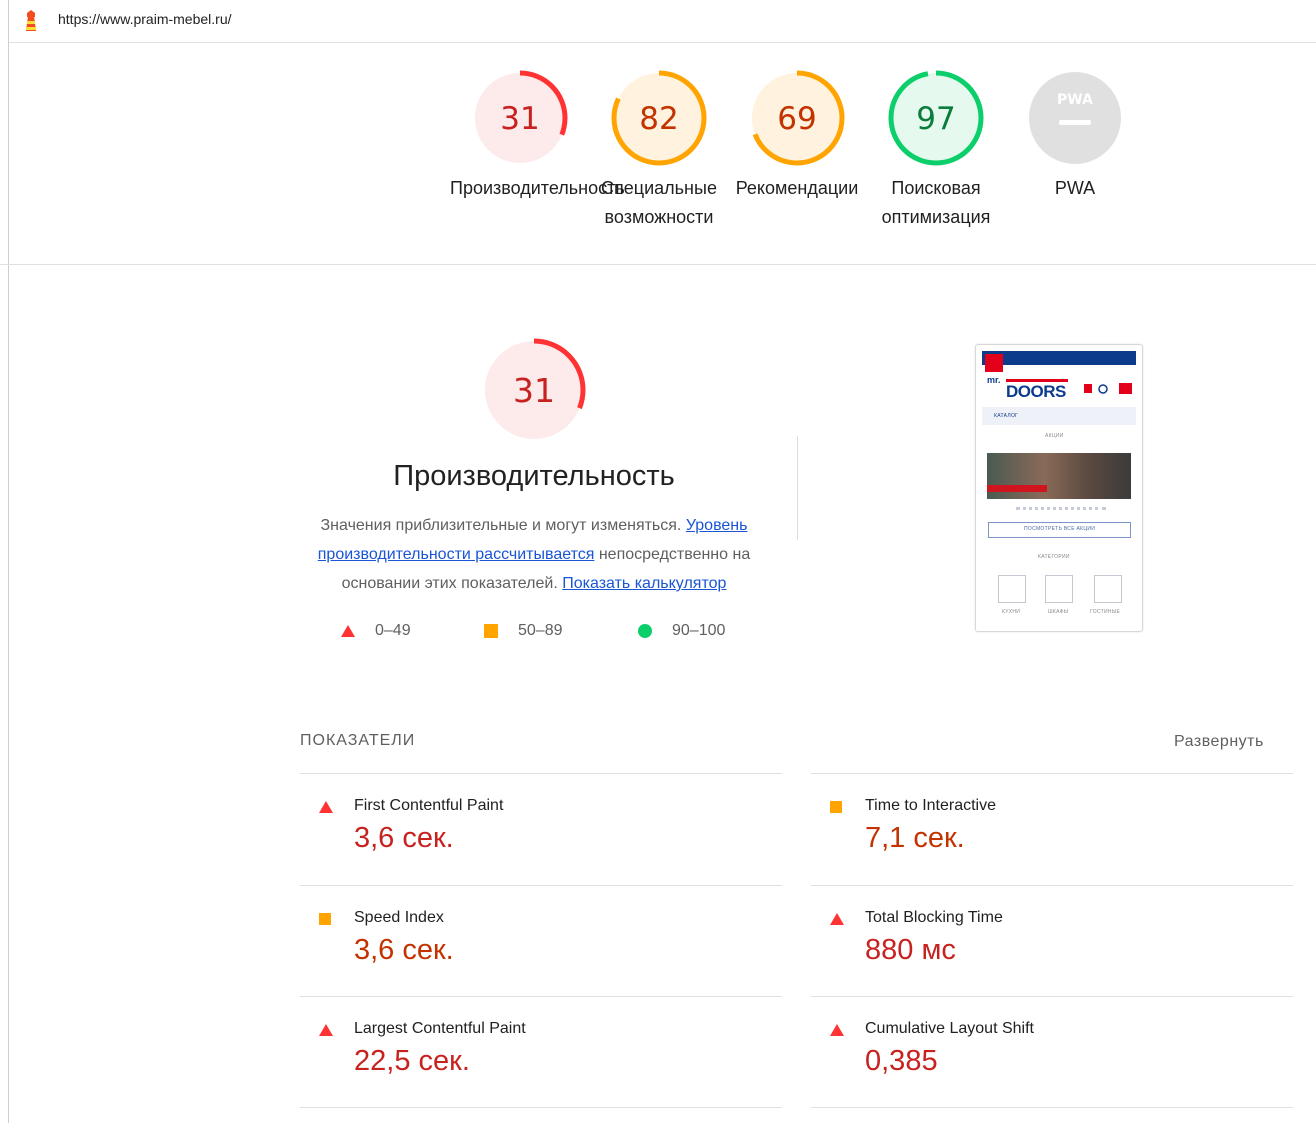  Describe the element at coordinates (1046, 829) in the screenshot. I see `metric-time-to-interactive: Time to Interactive 7,1 сек.` at that location.